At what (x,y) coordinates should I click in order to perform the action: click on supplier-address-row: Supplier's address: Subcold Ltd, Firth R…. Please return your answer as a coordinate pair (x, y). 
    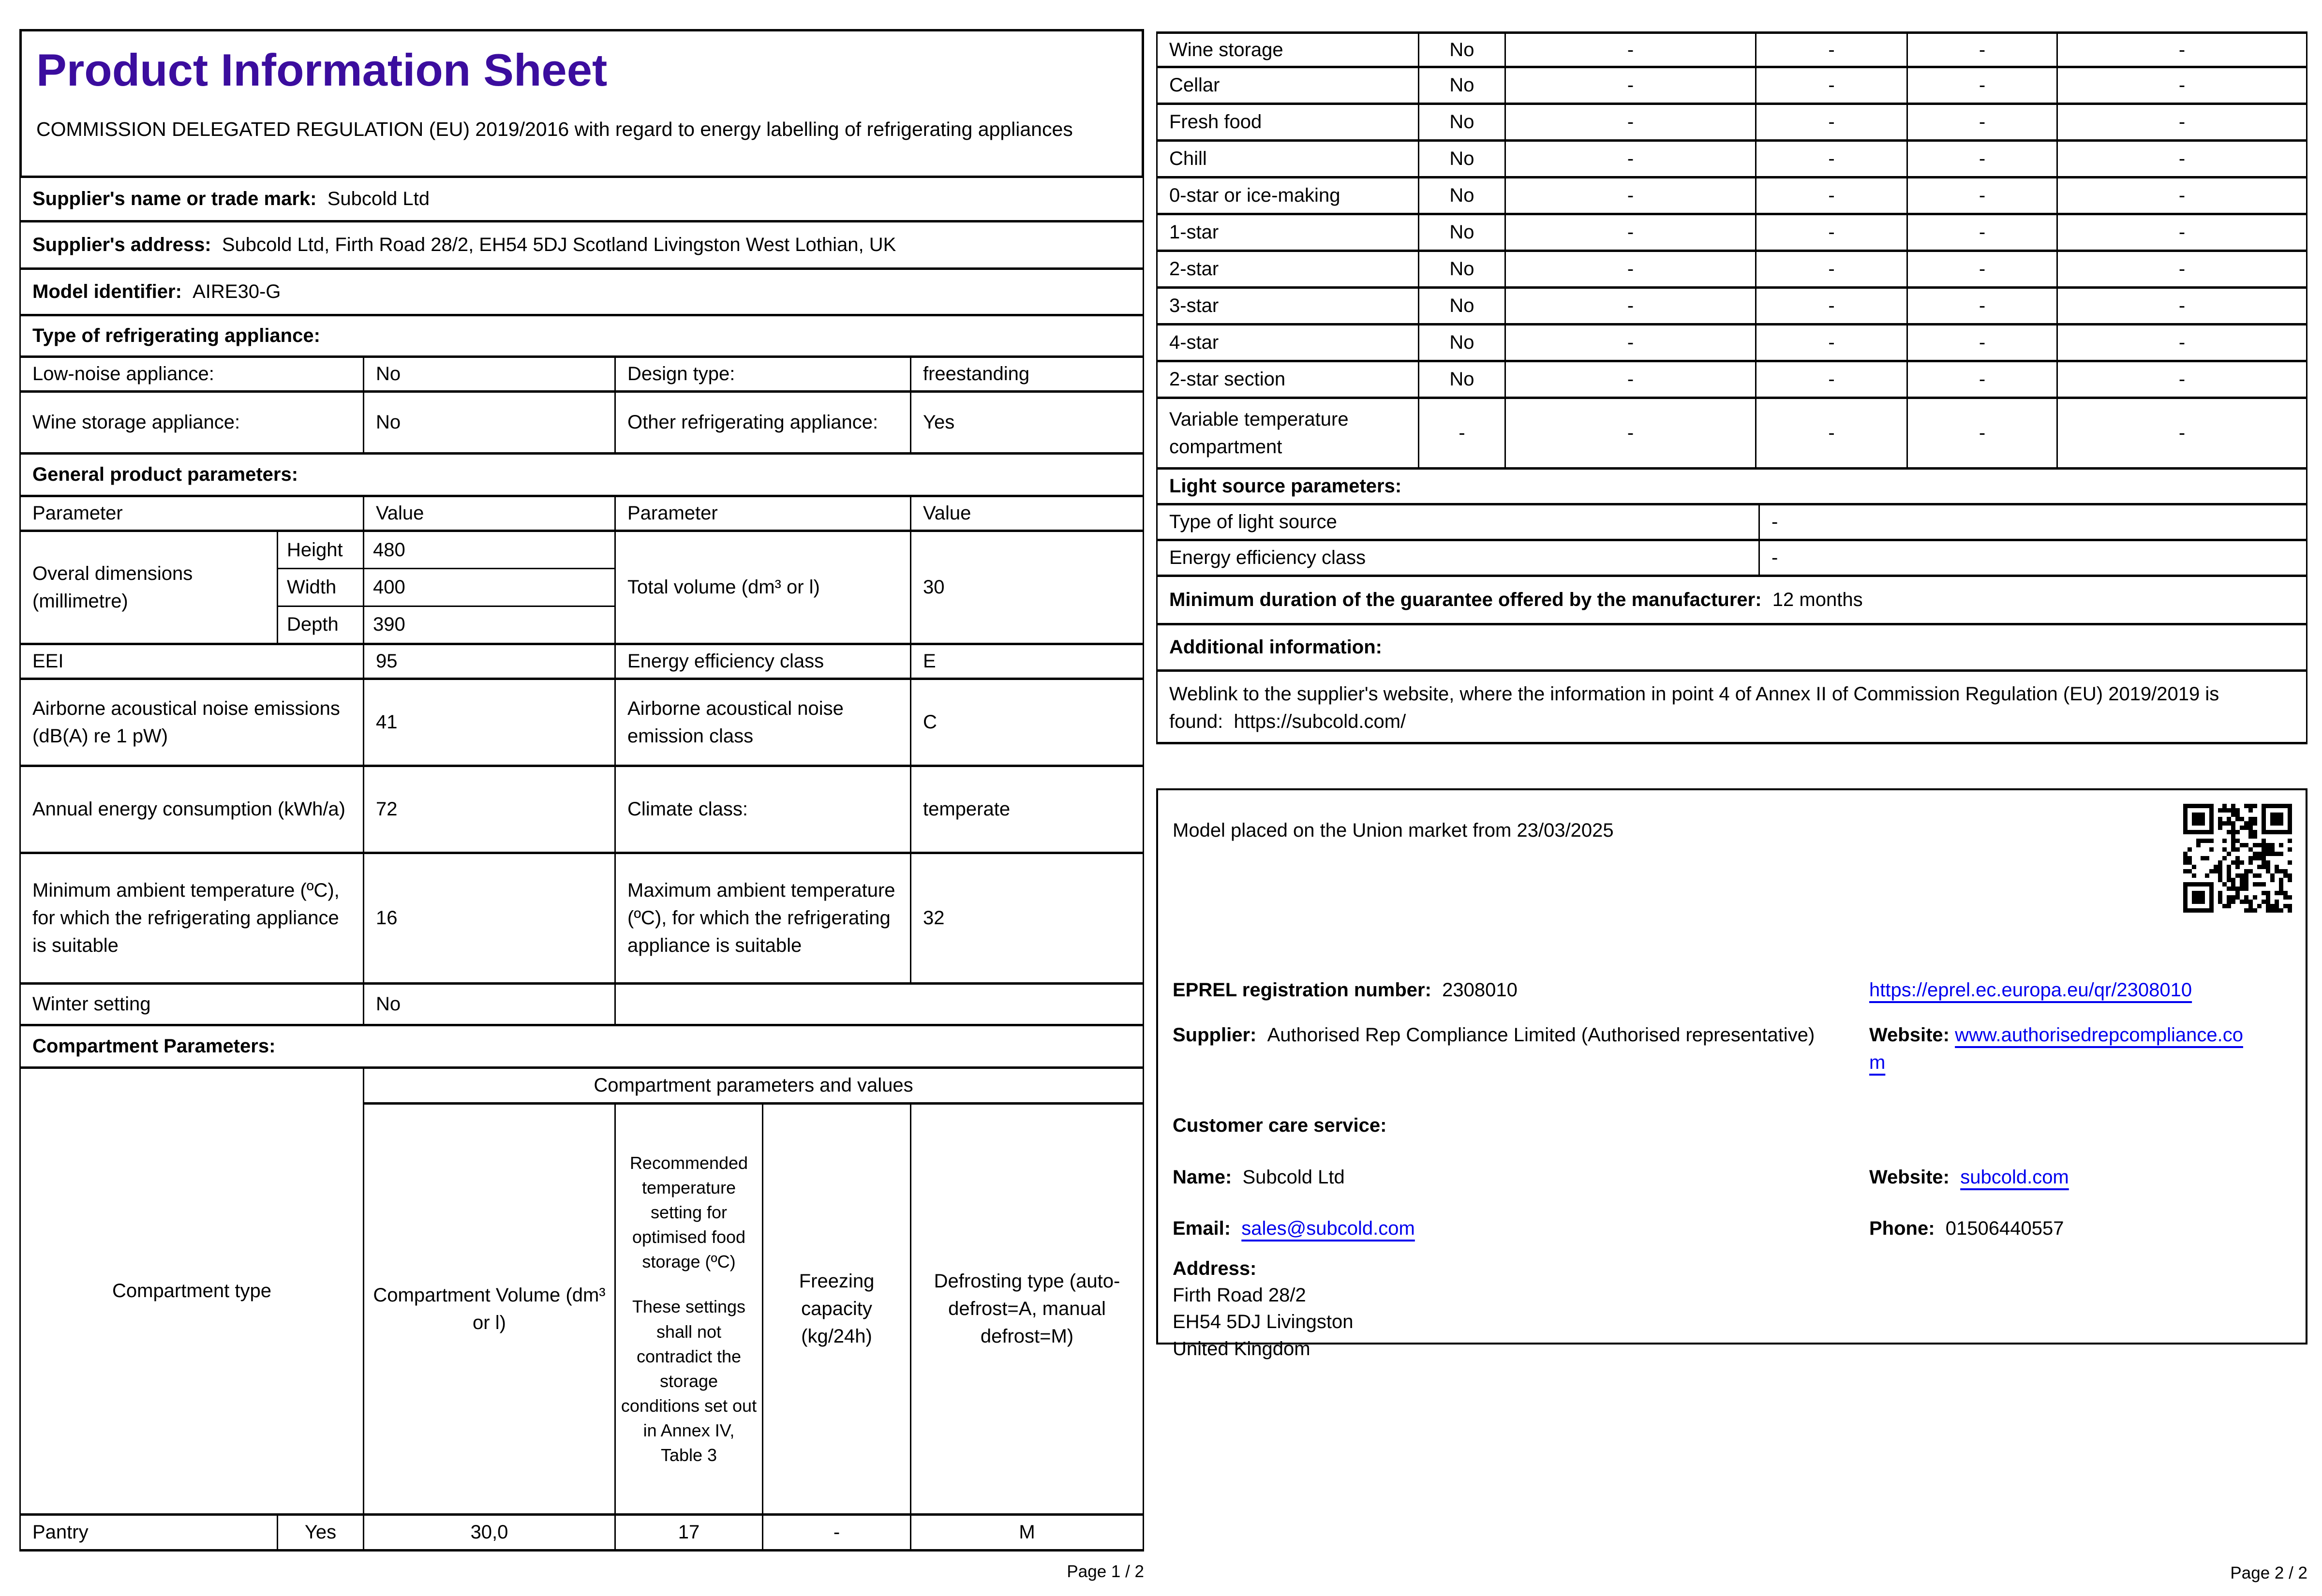
    Looking at the image, I should click on (581, 246).